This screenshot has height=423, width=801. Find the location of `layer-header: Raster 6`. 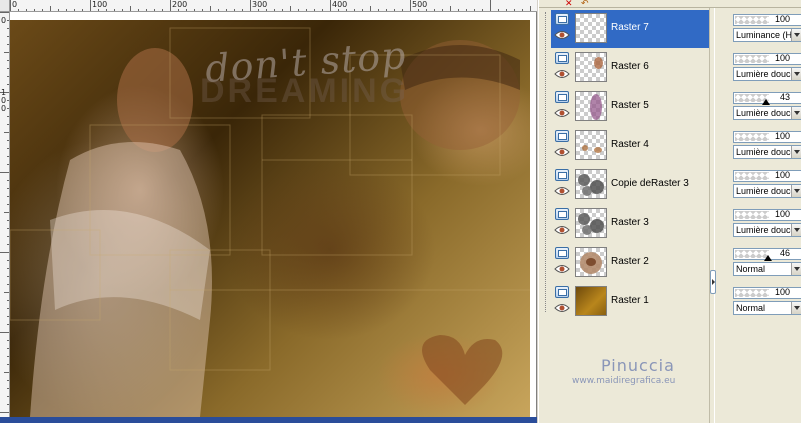

layer-header: Raster 6 is located at coordinates (630, 68).